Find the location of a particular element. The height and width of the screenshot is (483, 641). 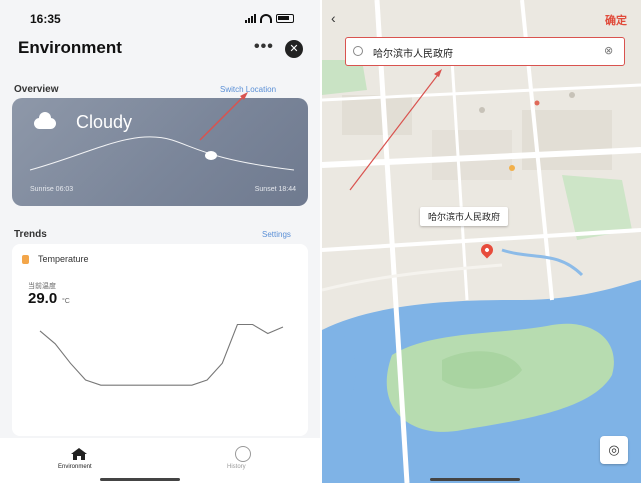

temperature-value: 29.0 is located at coordinates (43, 298).